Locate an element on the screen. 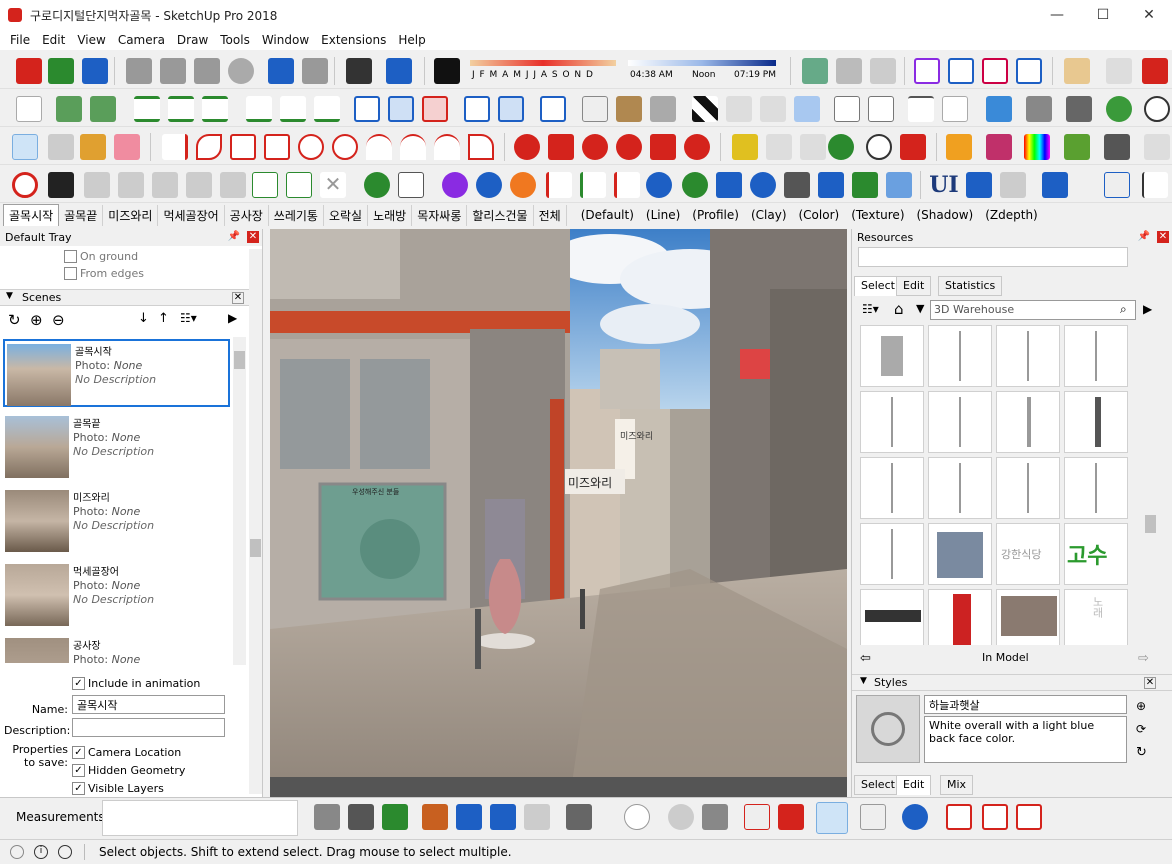  ui-icon: UI is located at coordinates (944, 185).